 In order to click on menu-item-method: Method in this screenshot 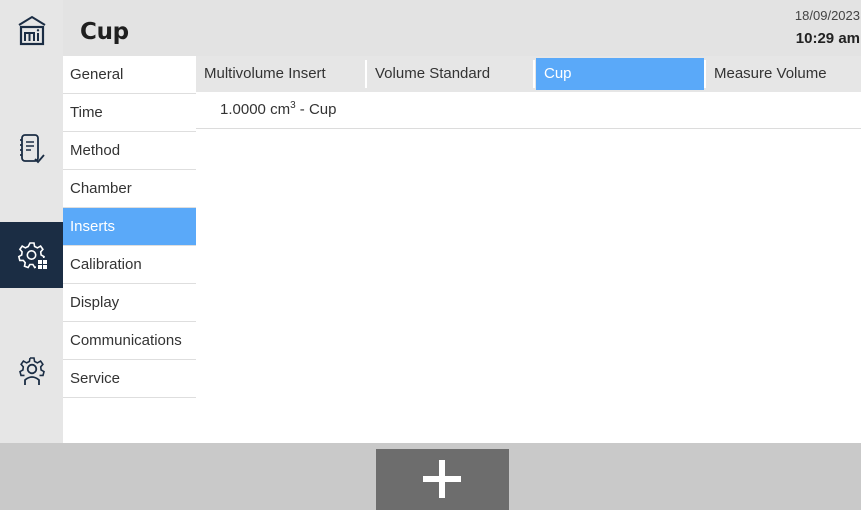, I will do `click(129, 151)`.